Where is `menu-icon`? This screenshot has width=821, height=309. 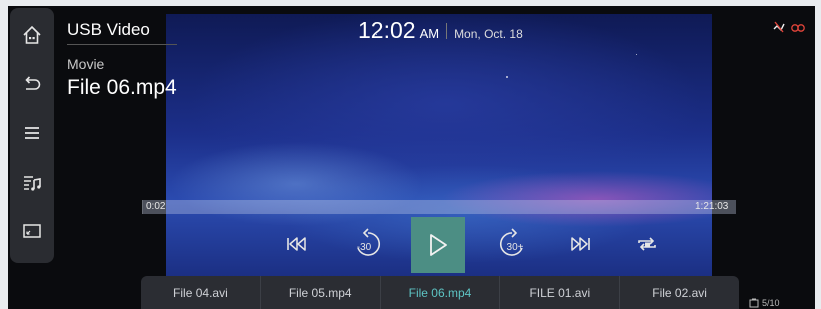 menu-icon is located at coordinates (32, 132).